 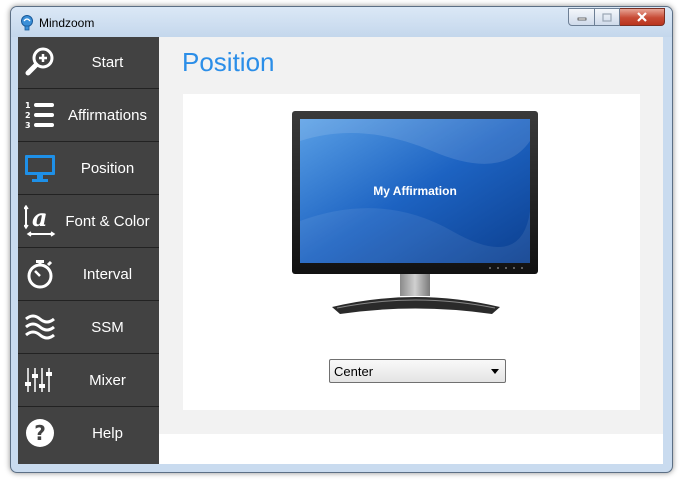 What do you see at coordinates (107, 327) in the screenshot?
I see `sidebar-item-label: SSM` at bounding box center [107, 327].